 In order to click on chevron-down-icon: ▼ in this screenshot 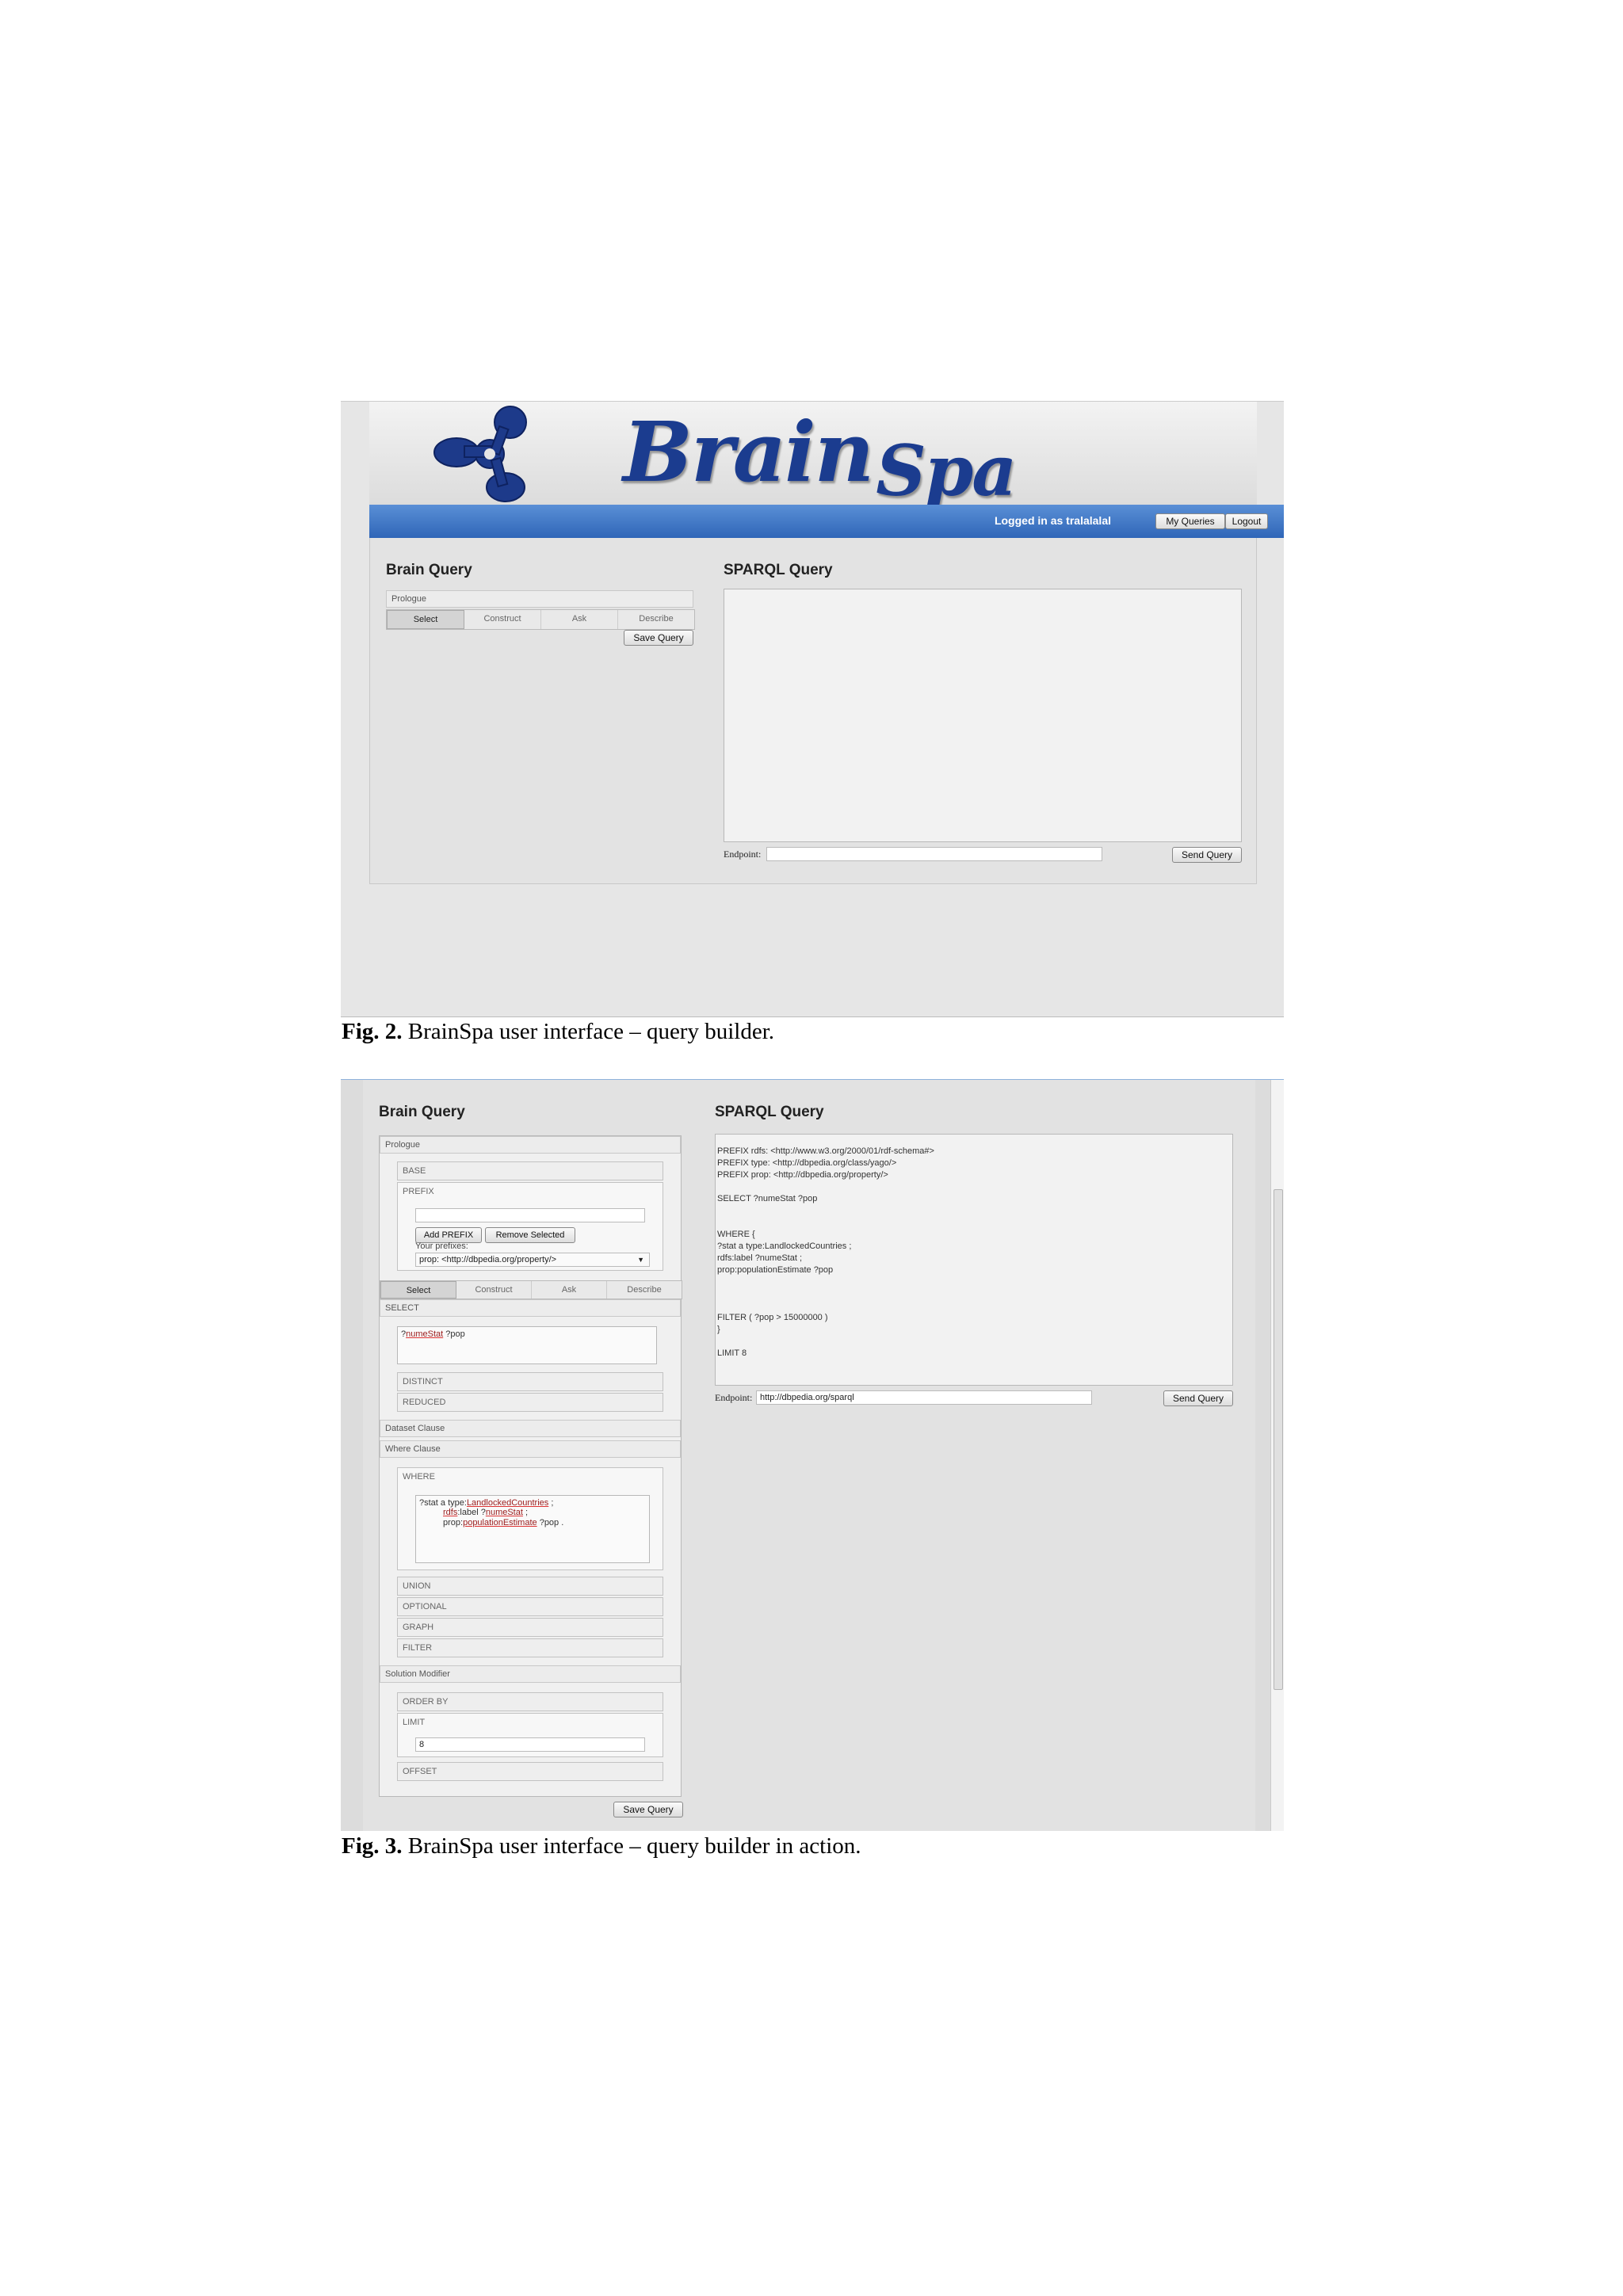, I will do `click(640, 1260)`.